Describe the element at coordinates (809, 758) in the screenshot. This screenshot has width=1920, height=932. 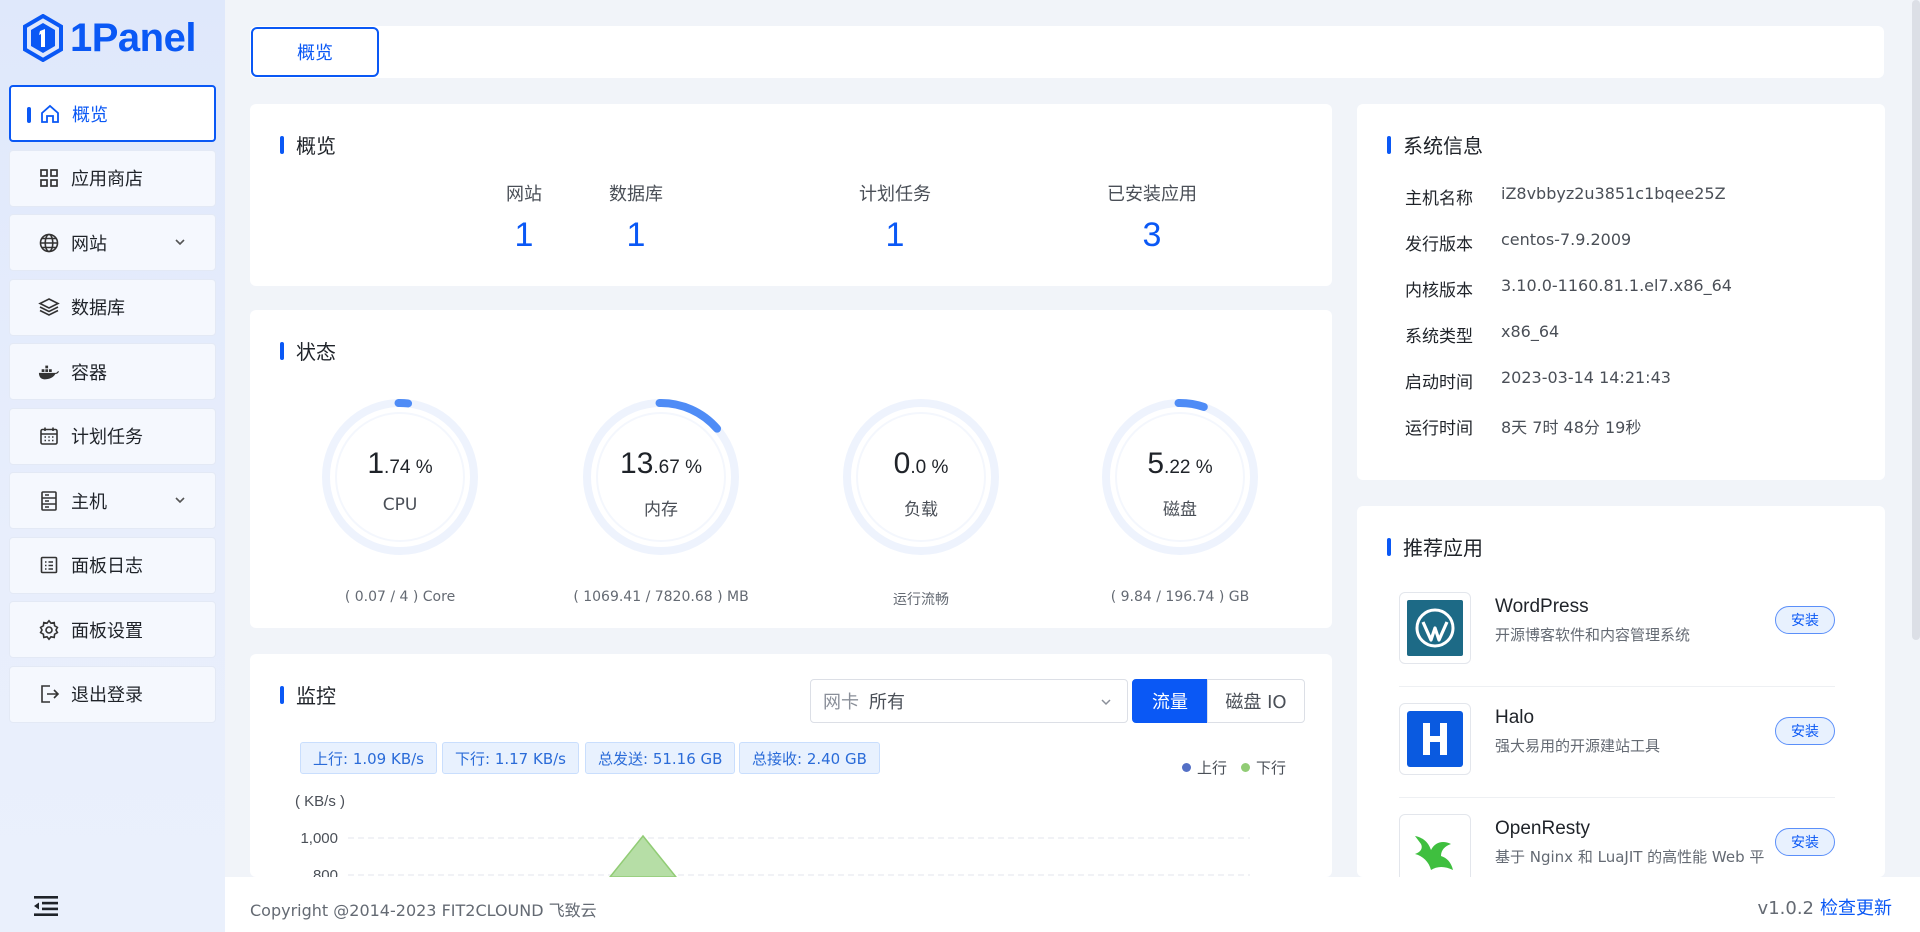
I see `stat-total-received: 总接收: 2.40 GB` at that location.